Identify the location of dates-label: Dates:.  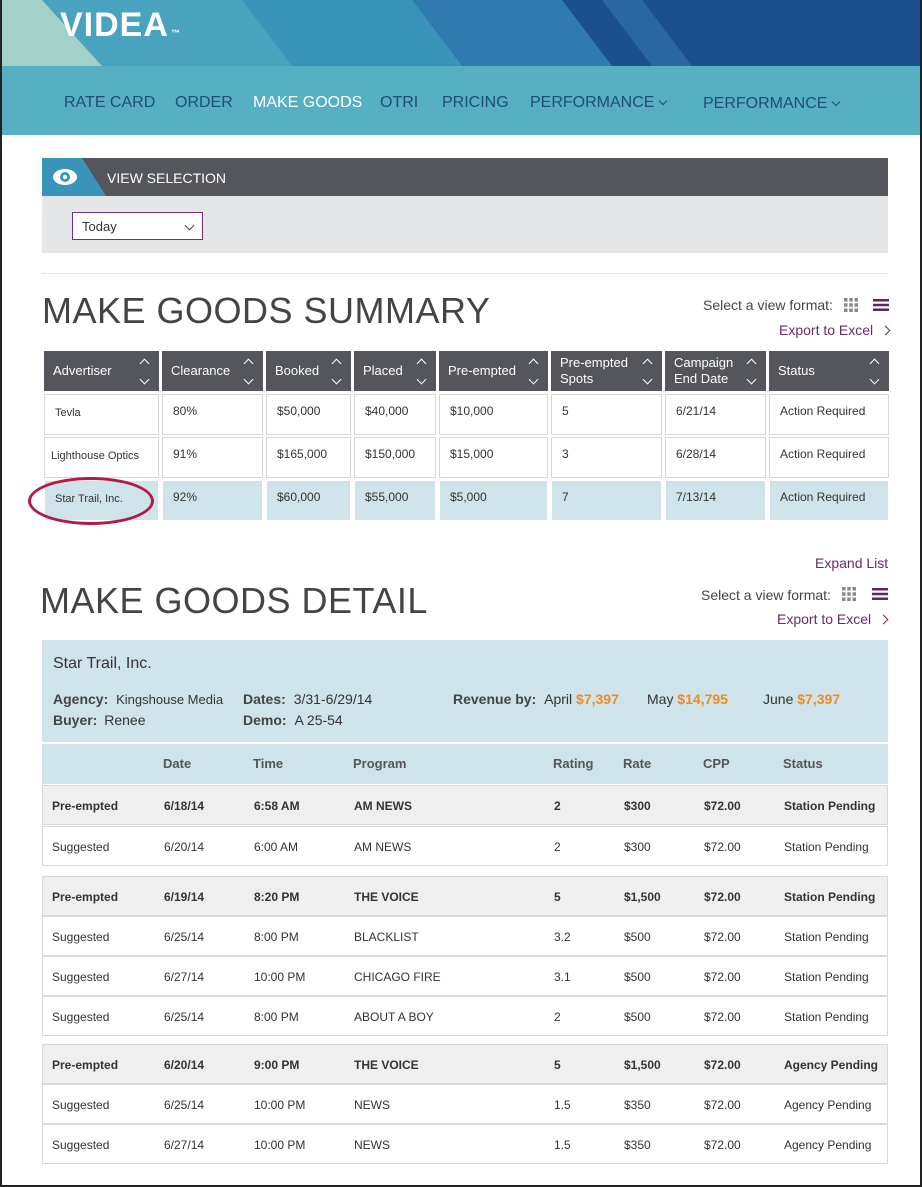
(264, 699).